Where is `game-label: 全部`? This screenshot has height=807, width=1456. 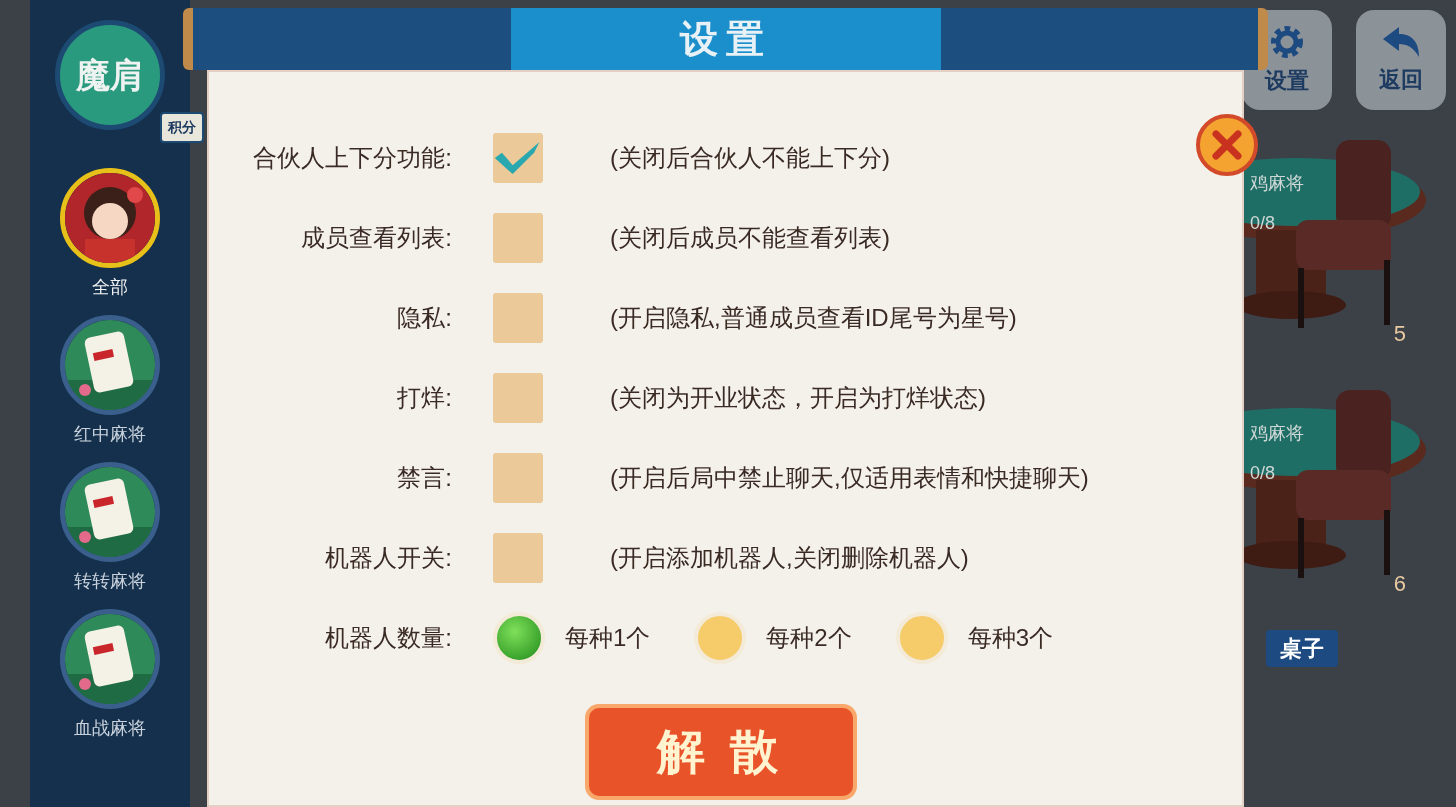 game-label: 全部 is located at coordinates (110, 287).